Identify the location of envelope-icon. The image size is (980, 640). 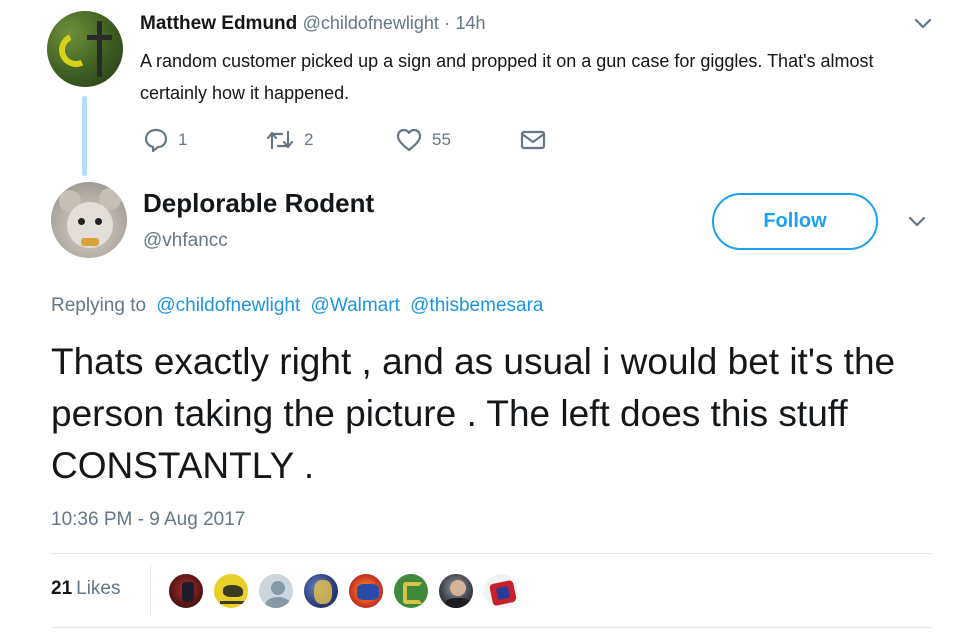
(533, 140).